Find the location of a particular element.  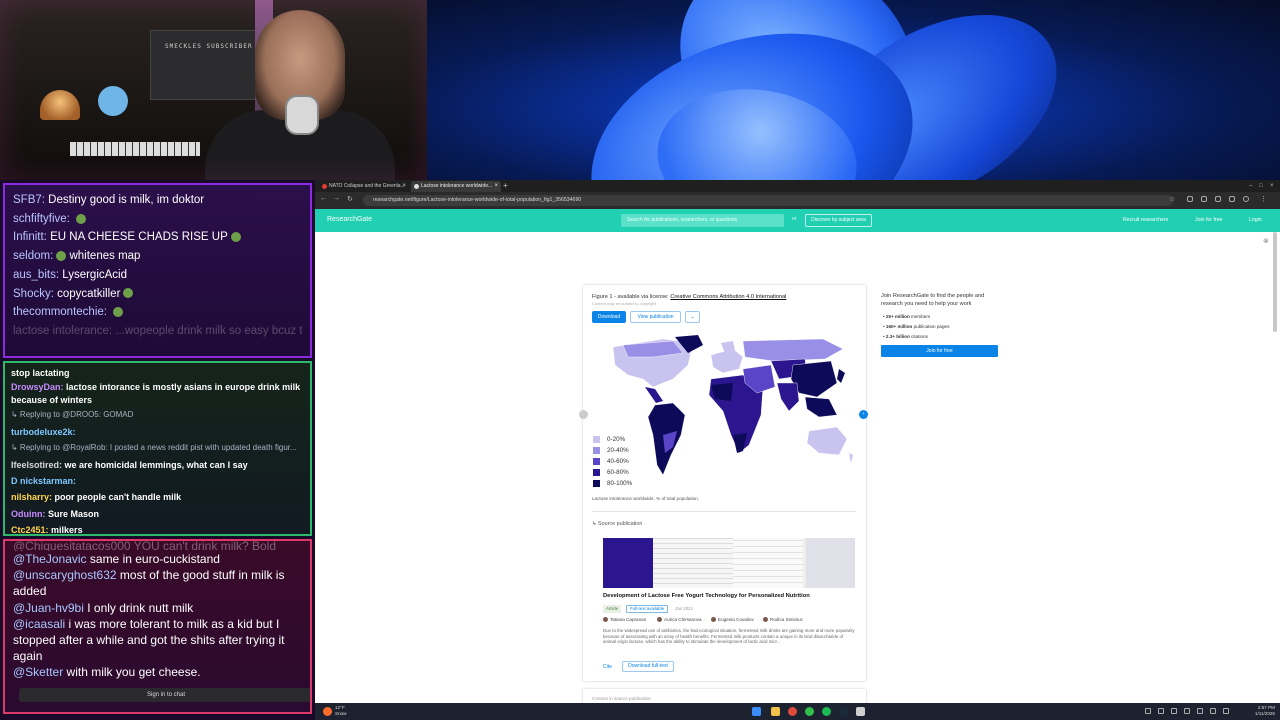

chat-message: thecommontechie: is located at coordinates (157, 312).